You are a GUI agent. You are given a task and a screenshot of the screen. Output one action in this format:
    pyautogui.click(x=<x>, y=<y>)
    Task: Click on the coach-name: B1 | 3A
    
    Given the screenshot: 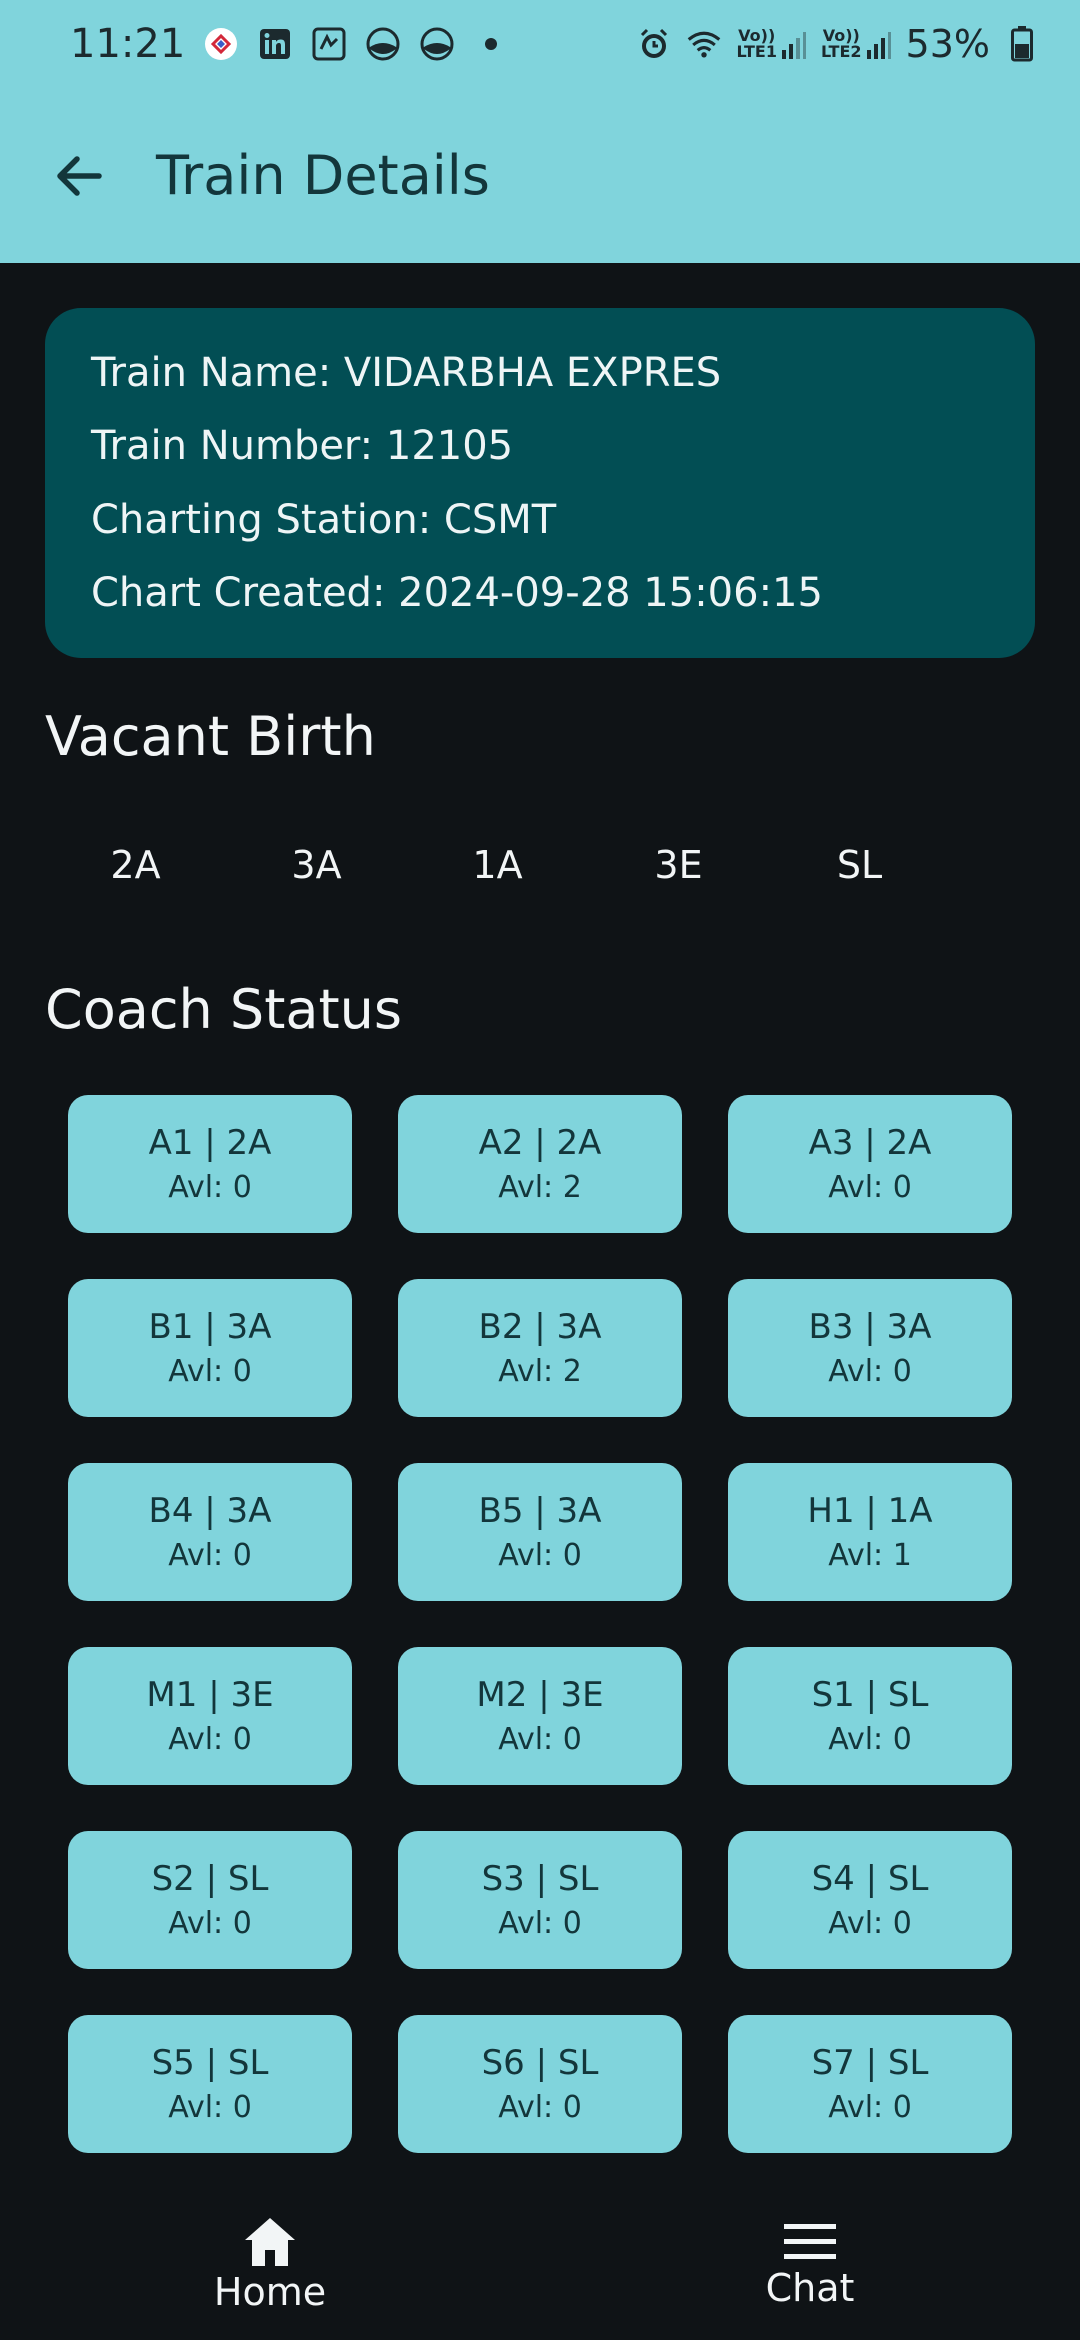 What is the action you would take?
    pyautogui.click(x=210, y=1327)
    